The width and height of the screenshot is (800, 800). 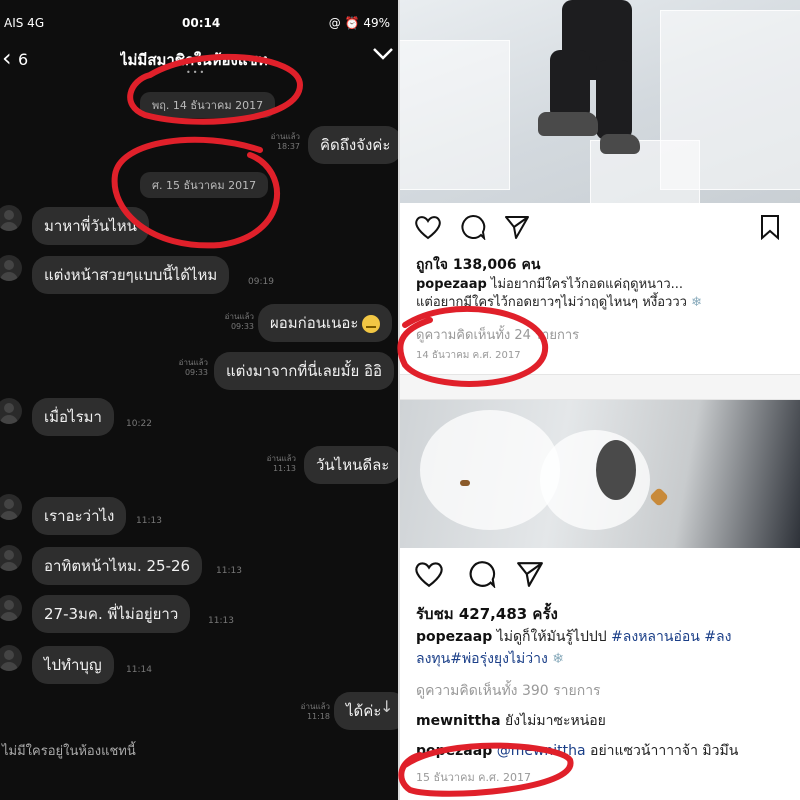 I want to click on grimace-emoji-icon, so click(x=371, y=323).